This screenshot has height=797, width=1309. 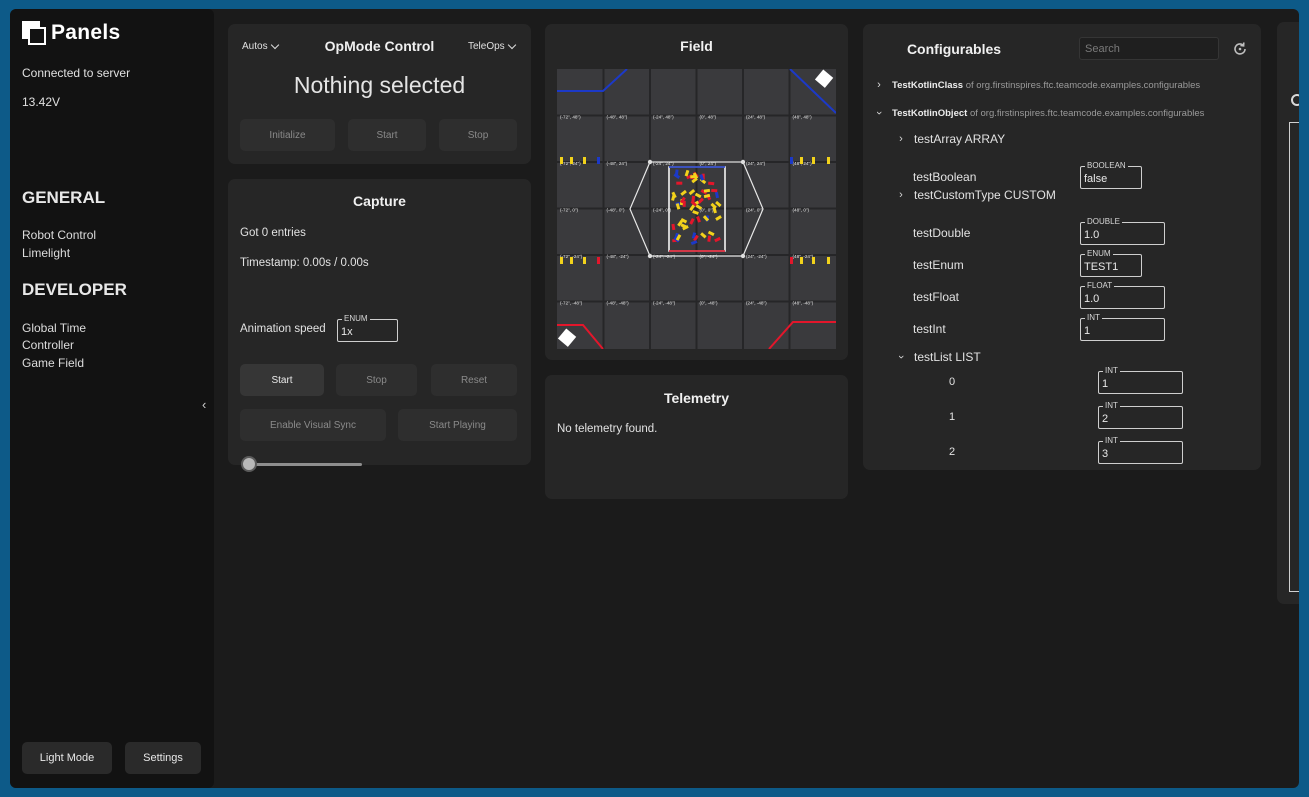 What do you see at coordinates (287, 135) in the screenshot?
I see `initialize-button: Initialize` at bounding box center [287, 135].